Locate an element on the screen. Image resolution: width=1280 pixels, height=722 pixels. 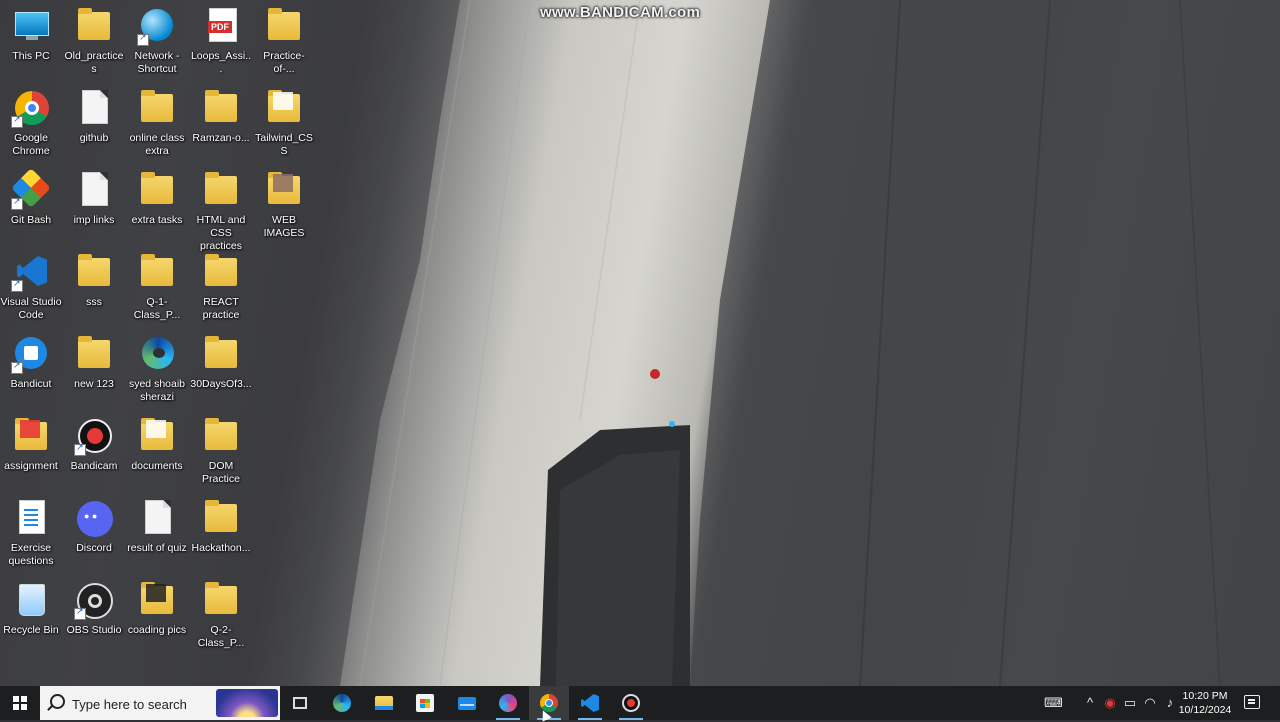
desktop-icon-tailwind-css: Tailwind_CSS is located at coordinates (284, 123).